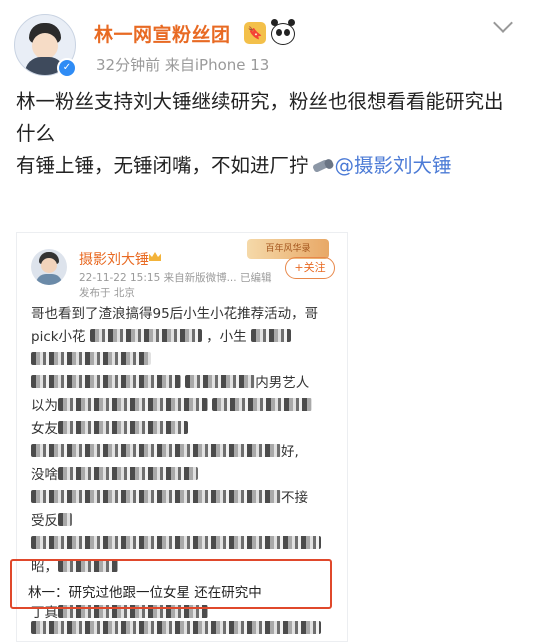 This screenshot has width=534, height=642. Describe the element at coordinates (183, 498) in the screenshot. I see `card-line: 不接` at that location.